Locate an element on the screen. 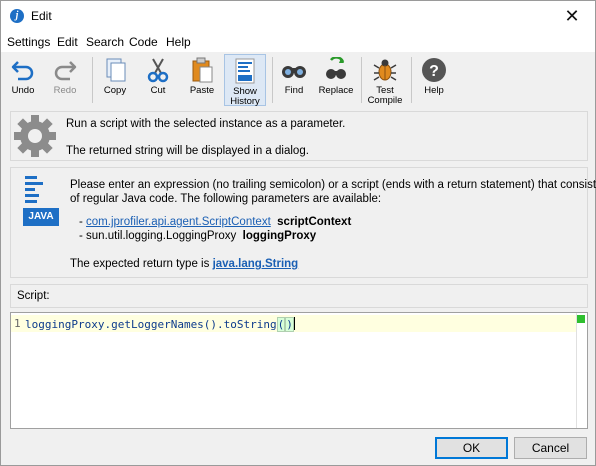  redo-icon is located at coordinates (65, 70).